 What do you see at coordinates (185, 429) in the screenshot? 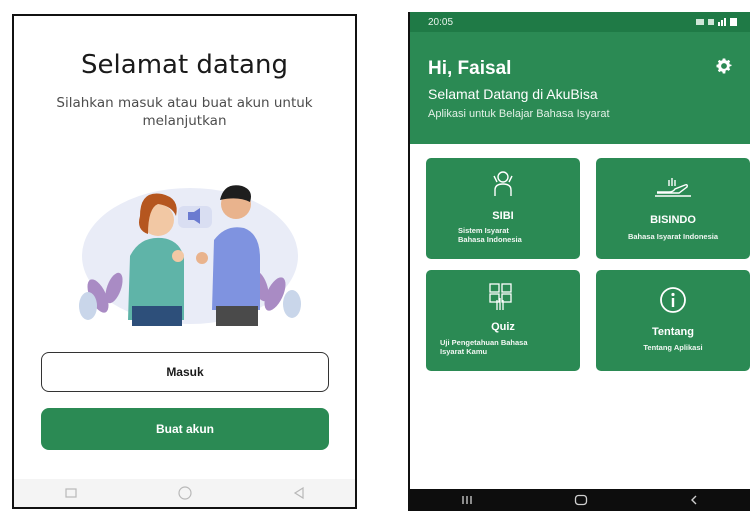
I see `register-button: Buat akun` at bounding box center [185, 429].